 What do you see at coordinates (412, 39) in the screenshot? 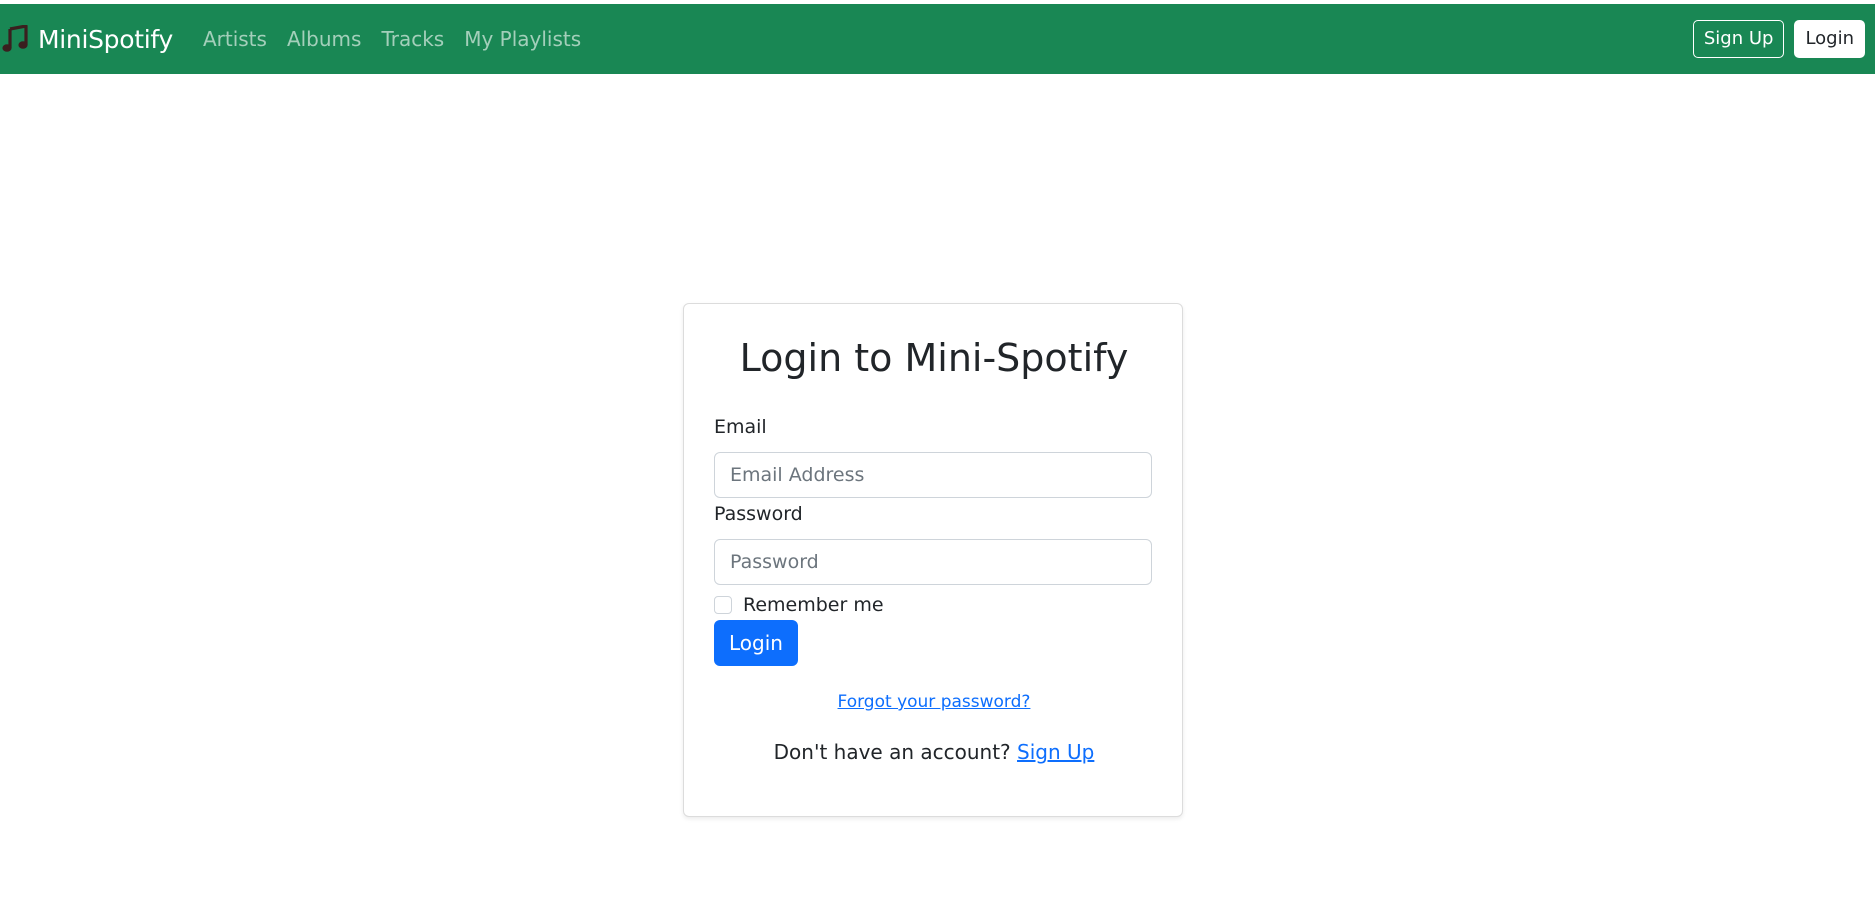
I see `nav-link-tracks: Tracks` at bounding box center [412, 39].